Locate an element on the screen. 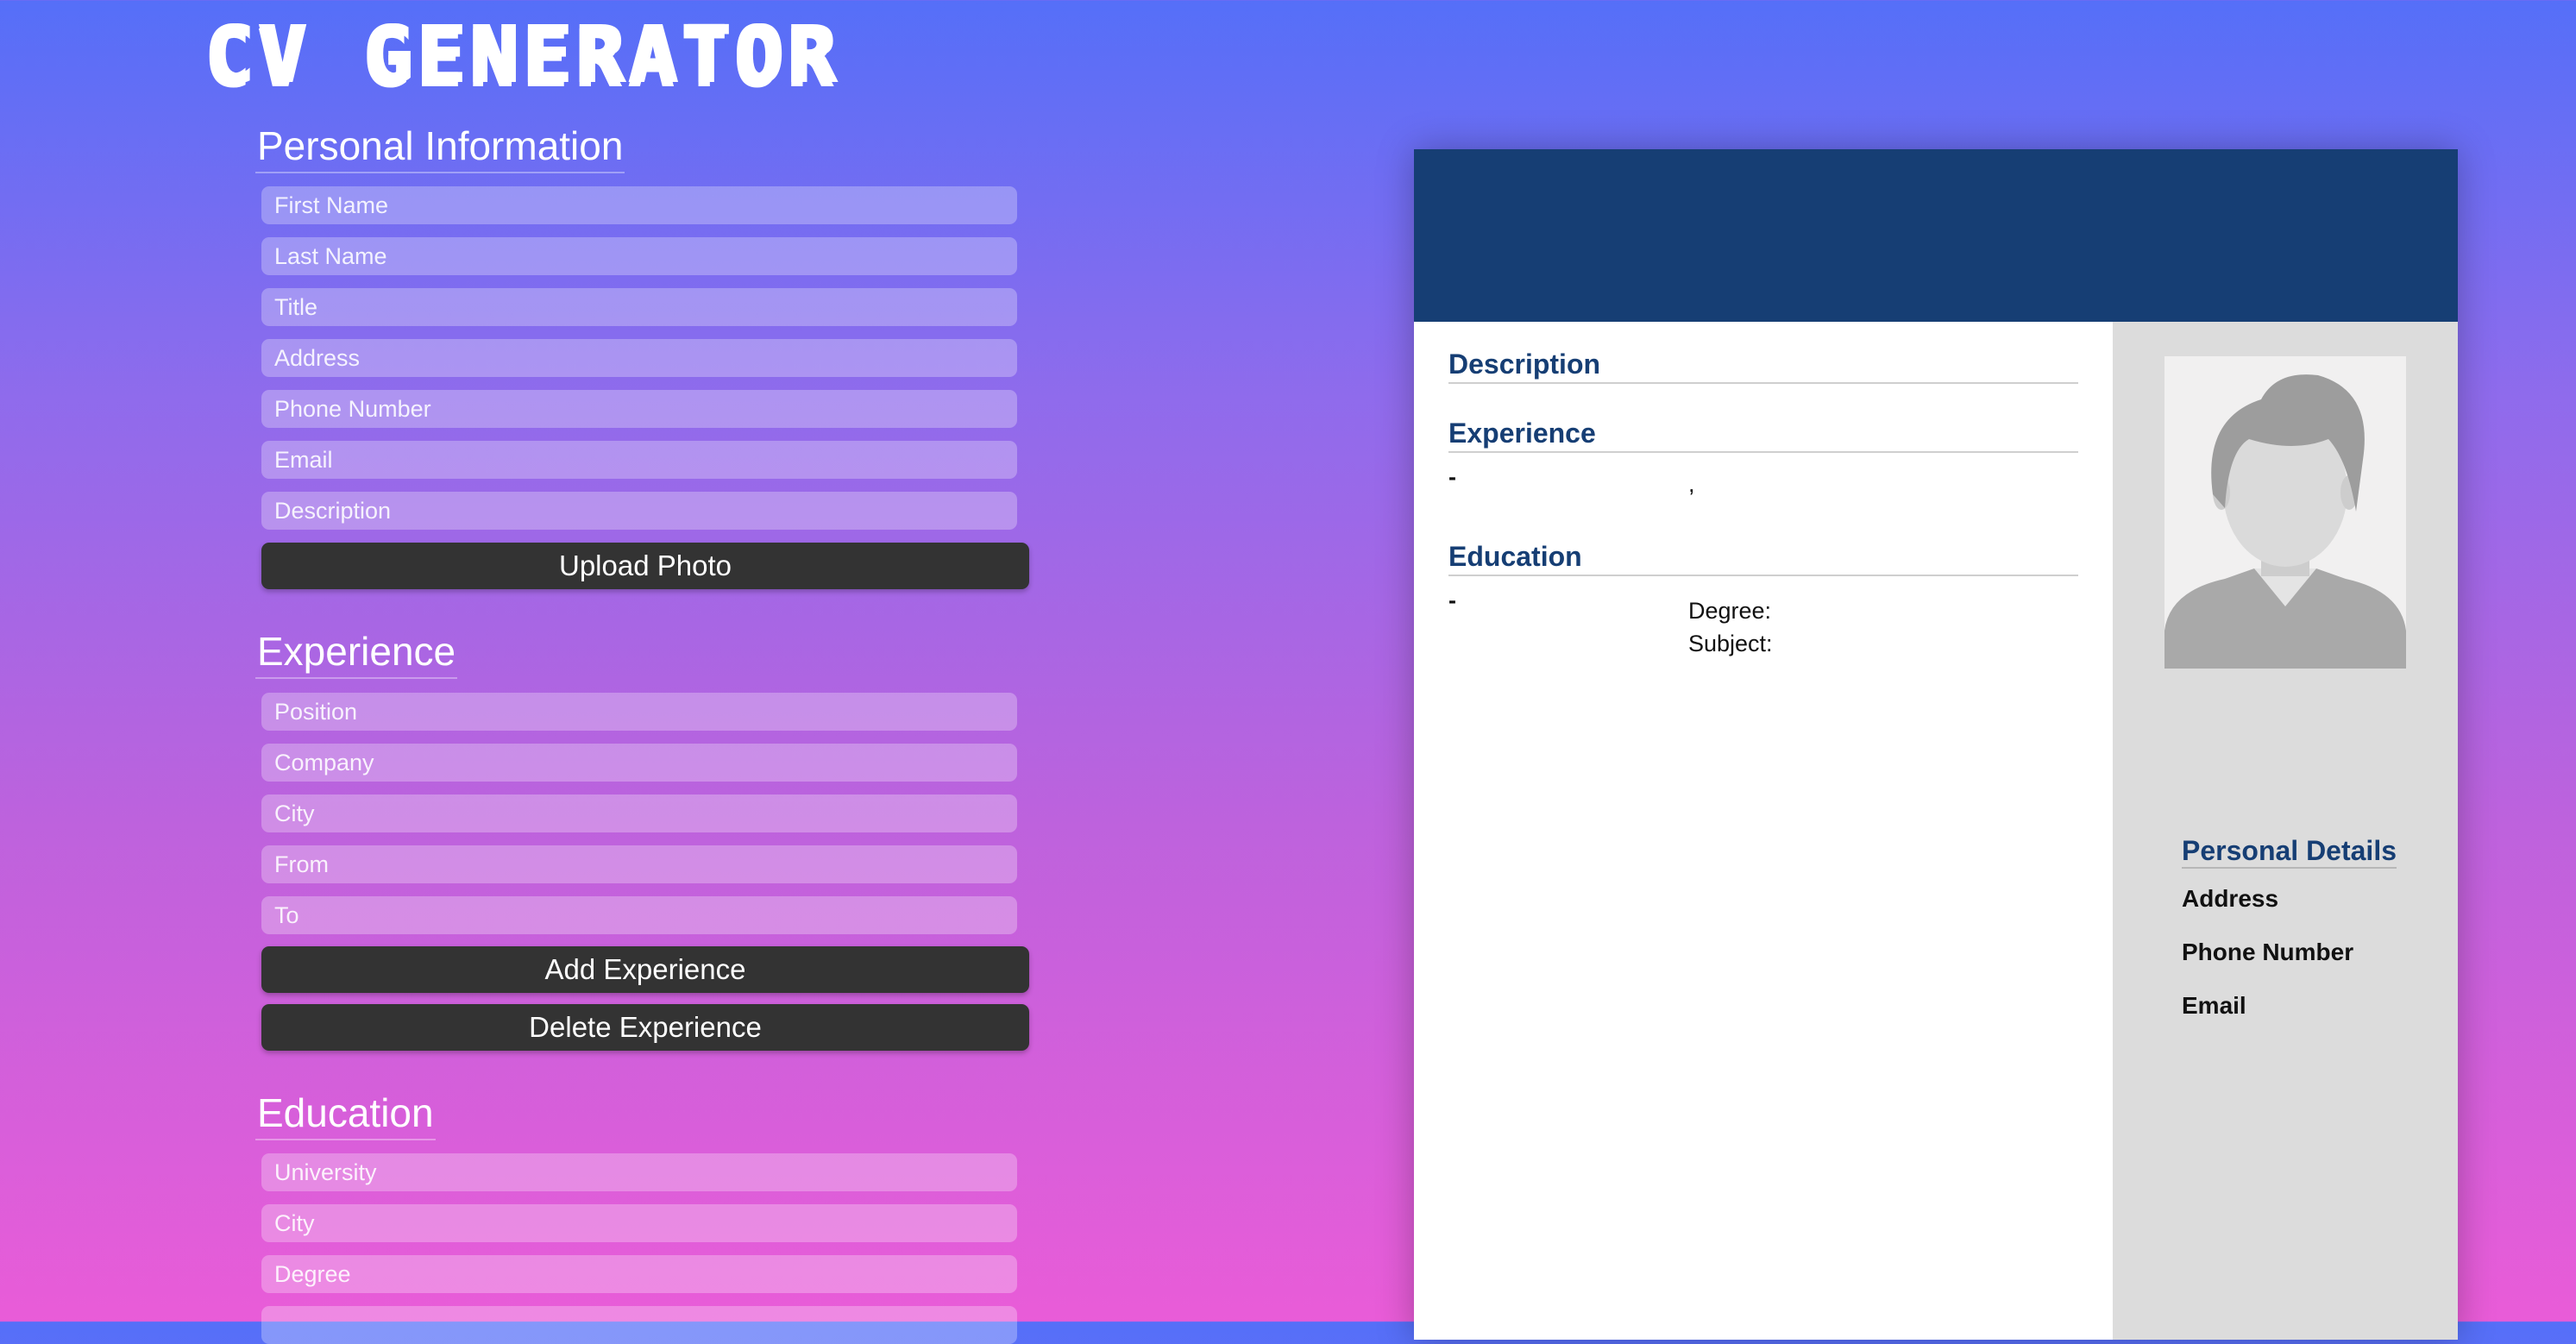 Image resolution: width=2576 pixels, height=1344 pixels. cv-description-heading: Description is located at coordinates (1763, 366).